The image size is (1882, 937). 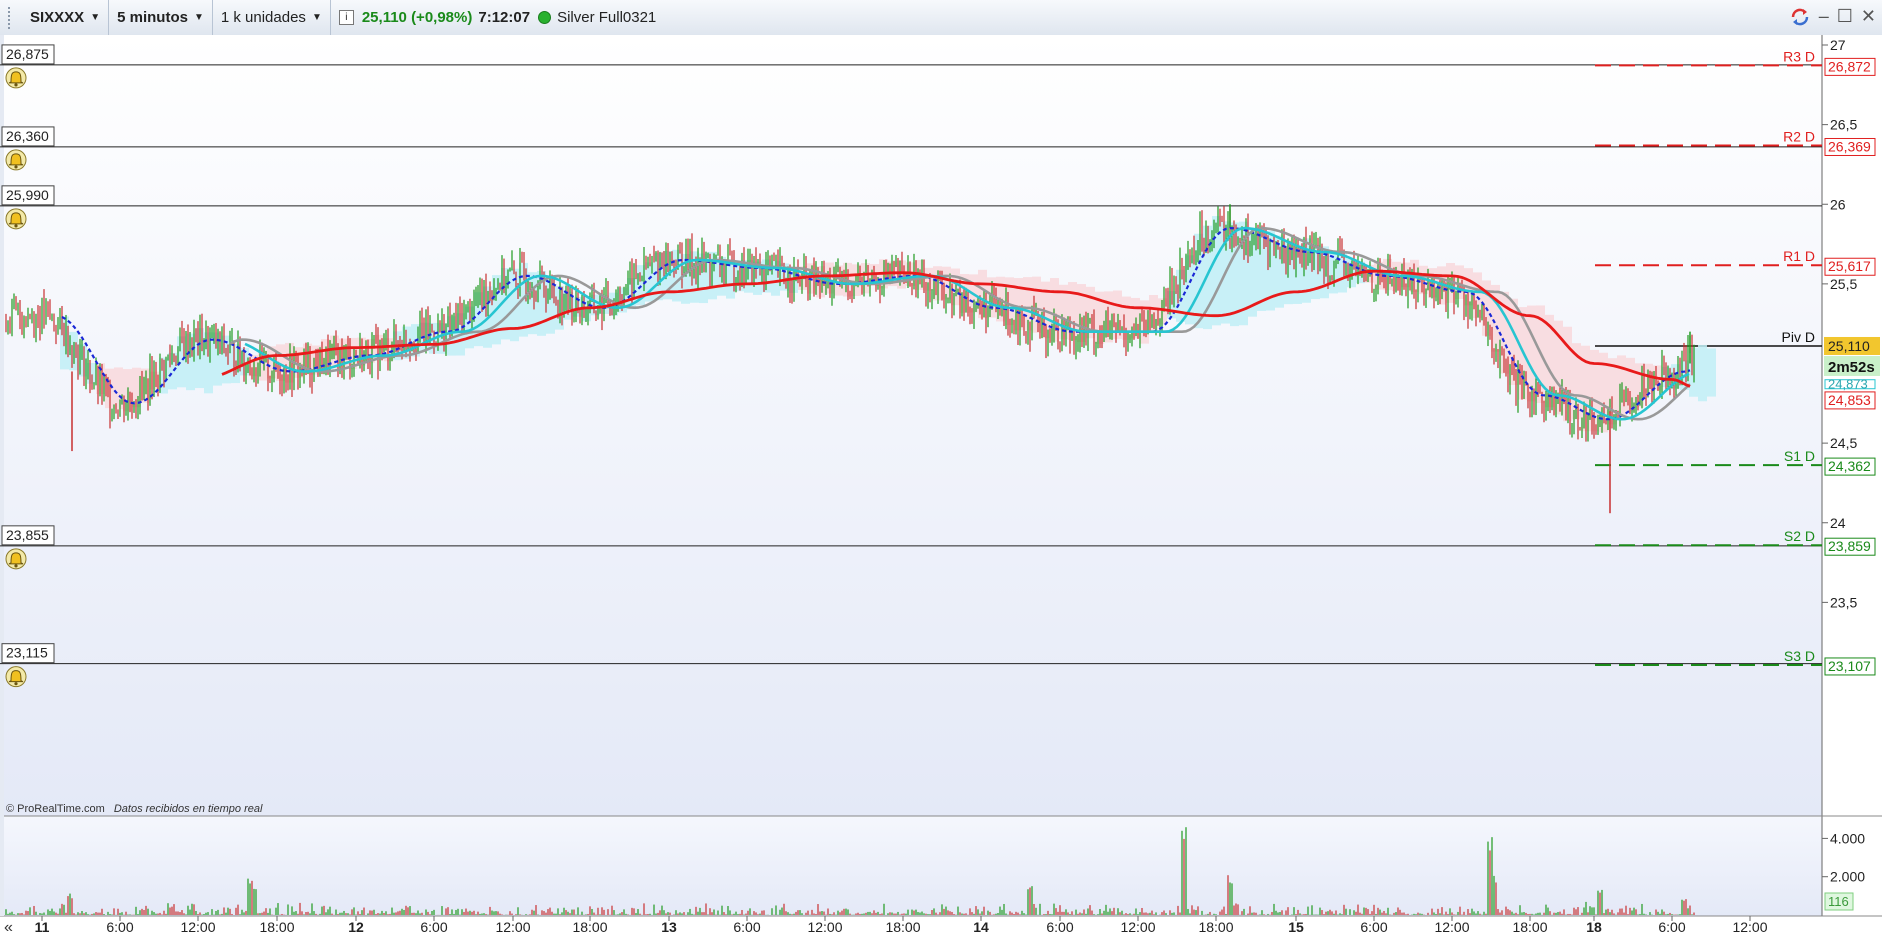 I want to click on window-controls: – ☐ ✕, so click(x=1832, y=16).